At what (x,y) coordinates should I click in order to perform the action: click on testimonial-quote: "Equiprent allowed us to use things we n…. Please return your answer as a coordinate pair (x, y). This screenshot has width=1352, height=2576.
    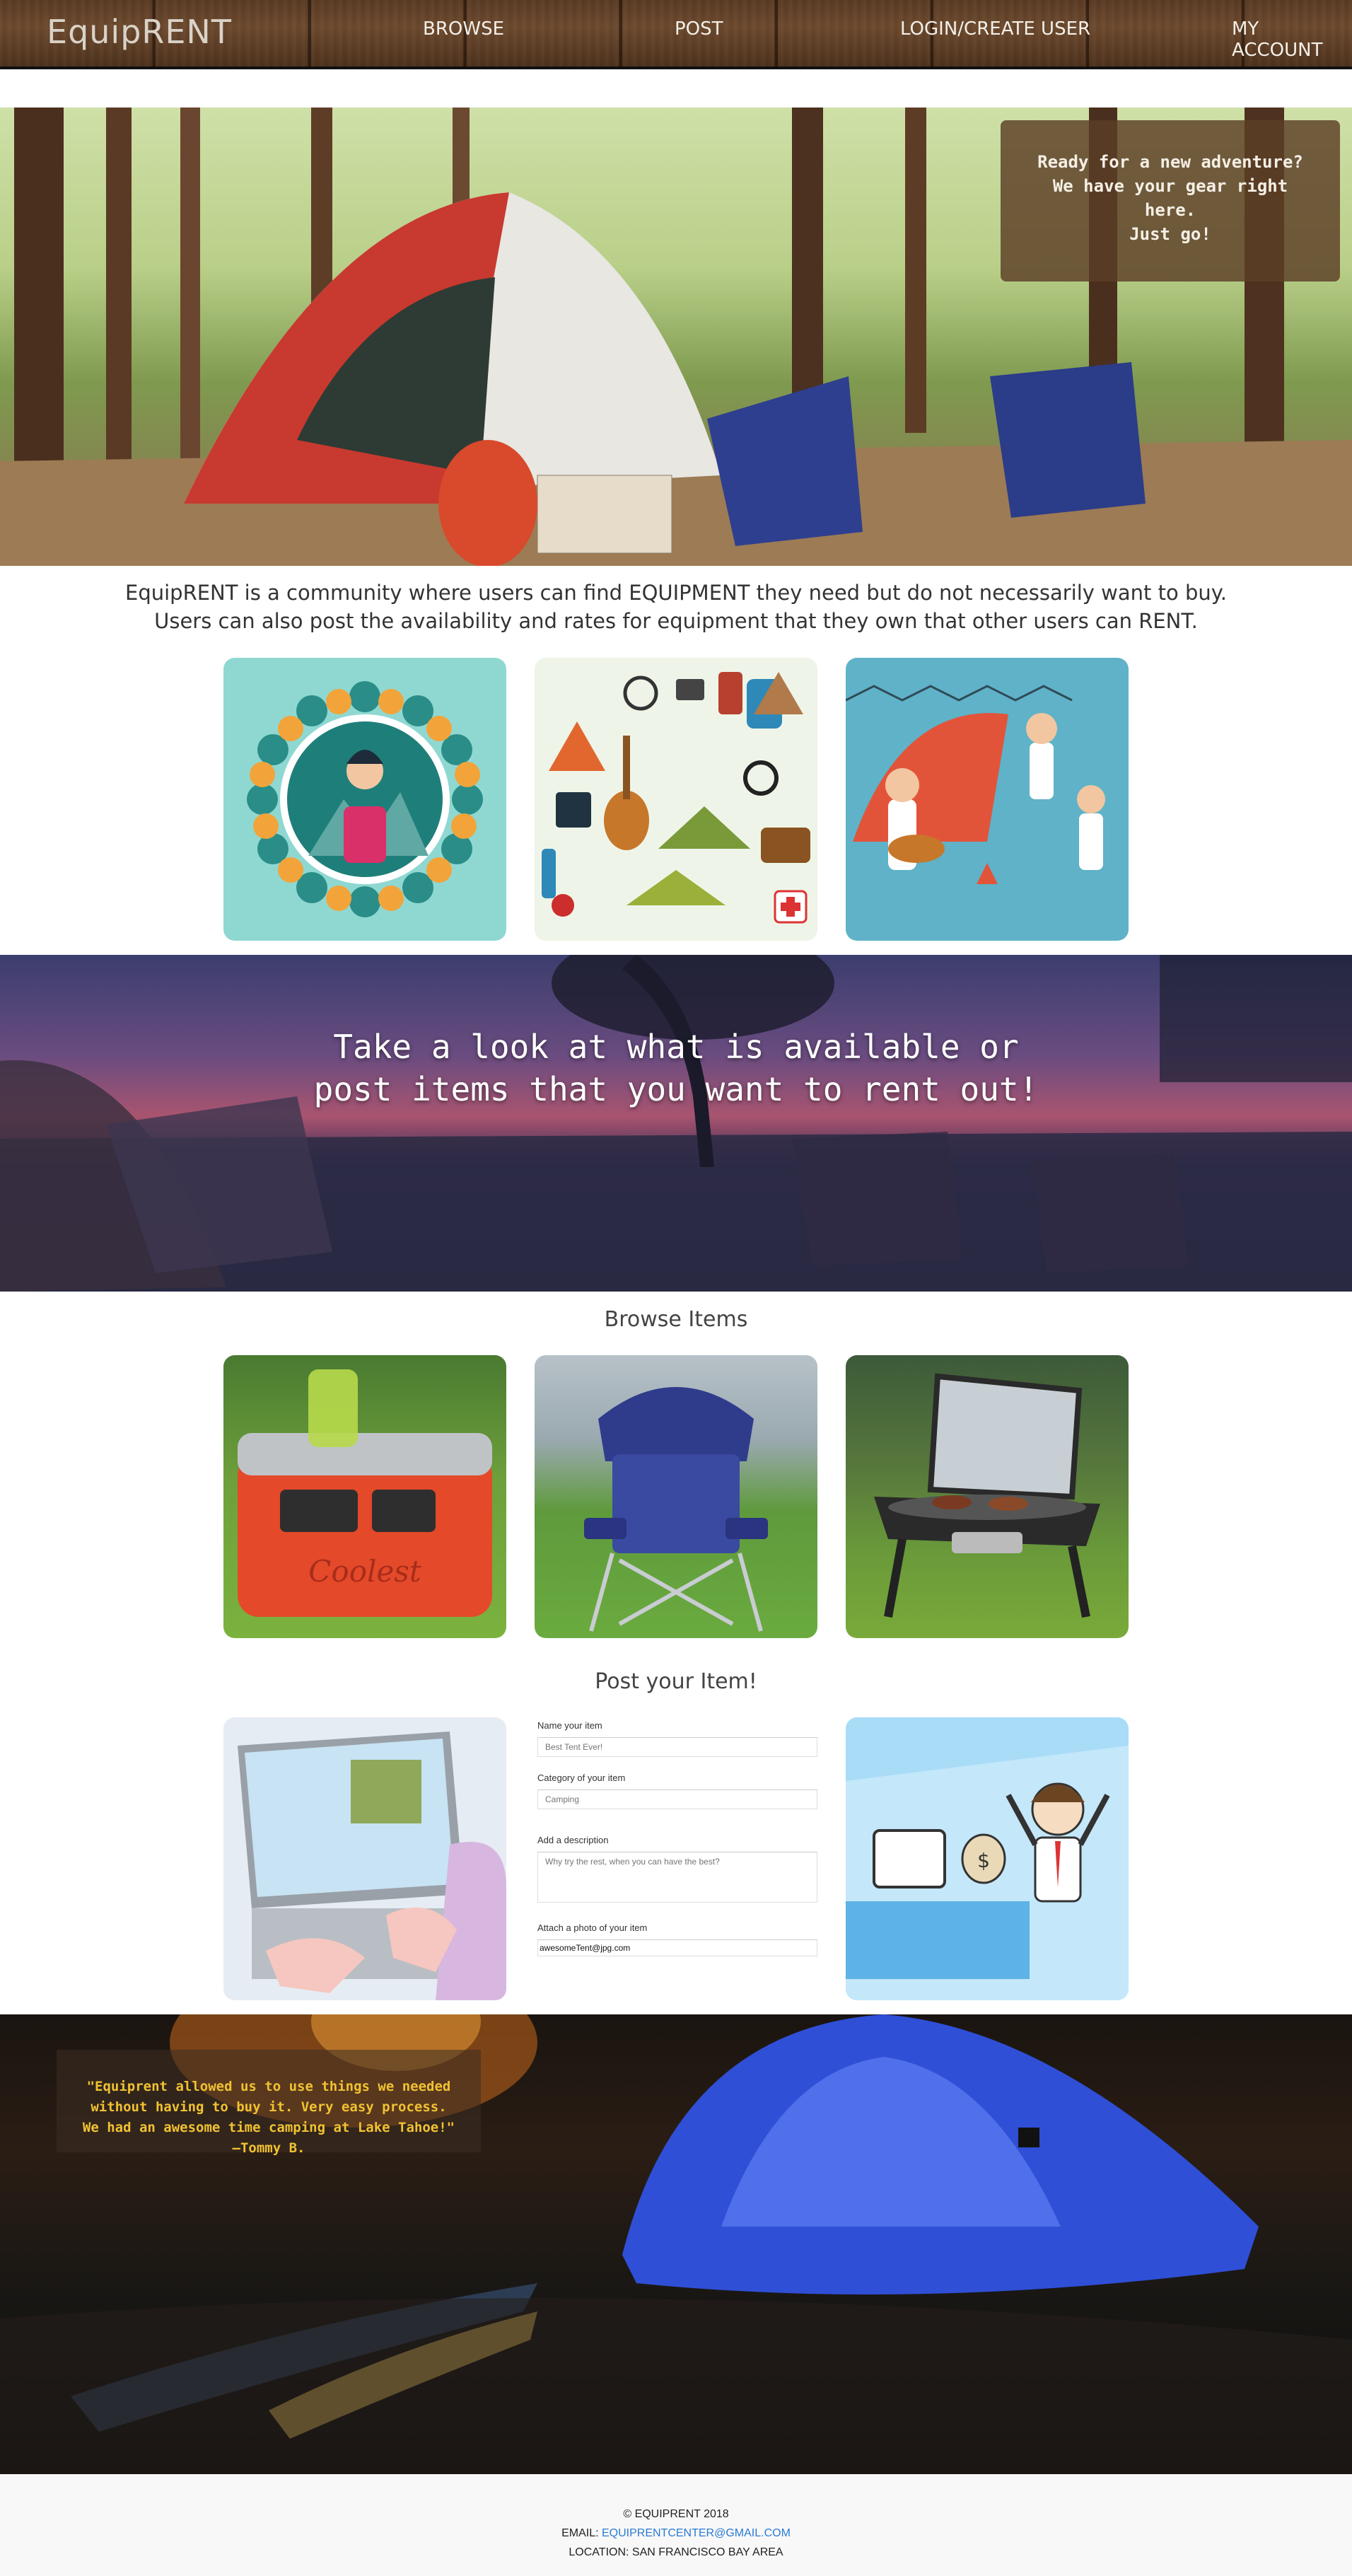
    Looking at the image, I should click on (268, 2117).